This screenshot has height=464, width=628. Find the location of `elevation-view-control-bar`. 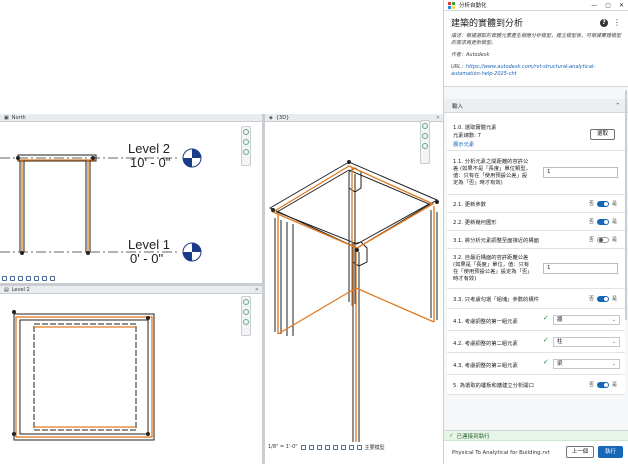

elevation-view-control-bar is located at coordinates (28, 278).